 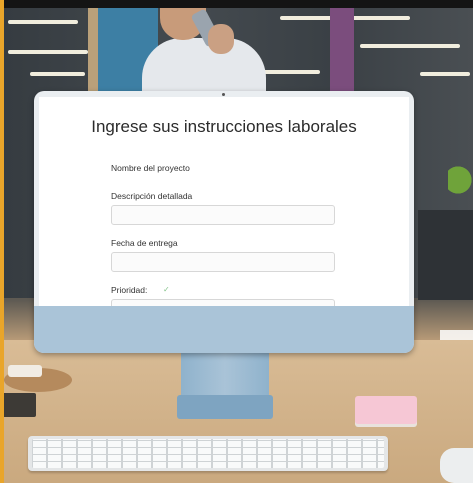 What do you see at coordinates (342, 50) in the screenshot?
I see `purple-pillar` at bounding box center [342, 50].